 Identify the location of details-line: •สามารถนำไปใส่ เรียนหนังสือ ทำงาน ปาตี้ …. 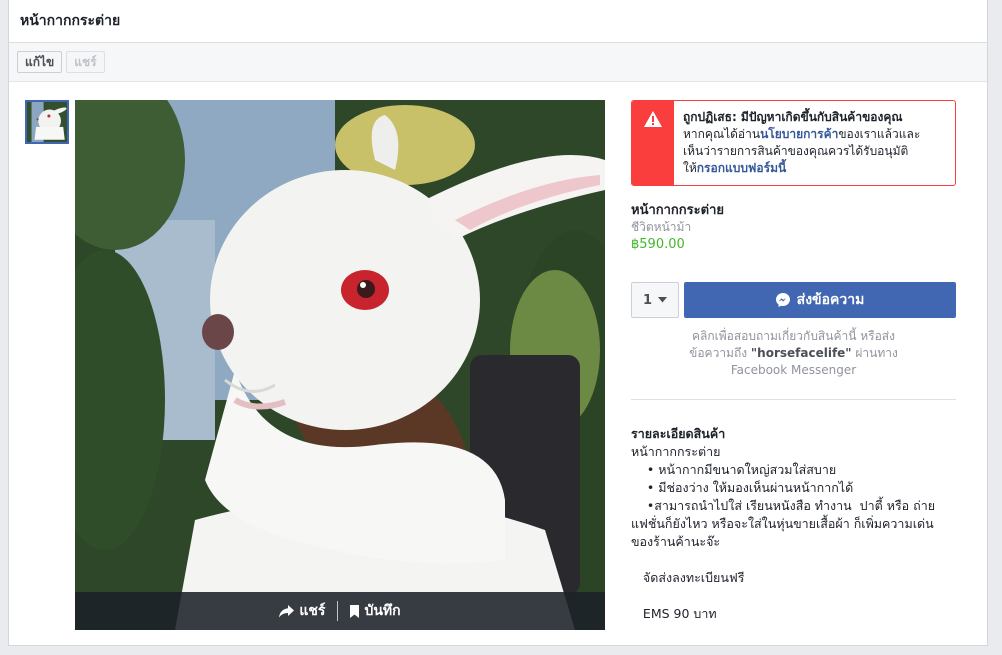
(783, 505).